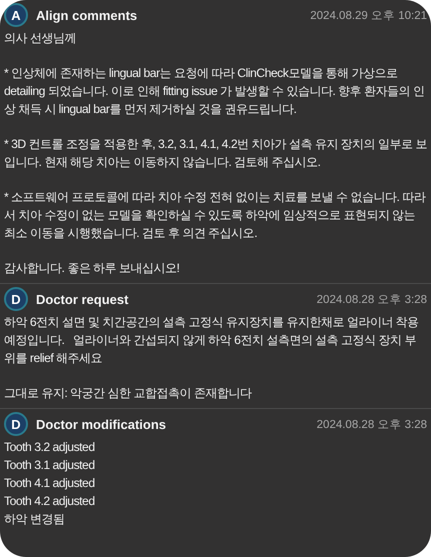 The width and height of the screenshot is (431, 557). What do you see at coordinates (50, 447) in the screenshot?
I see `list-line: Tooth 3.2 adjusted` at bounding box center [50, 447].